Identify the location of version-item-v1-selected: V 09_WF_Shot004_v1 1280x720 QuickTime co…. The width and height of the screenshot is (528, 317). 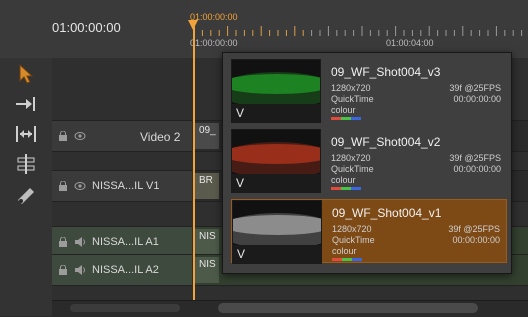
(369, 231).